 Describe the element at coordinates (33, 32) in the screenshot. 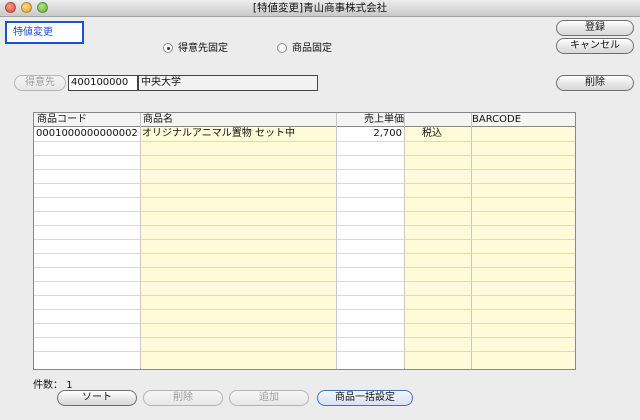

I see `mode-label: 特値変更` at that location.